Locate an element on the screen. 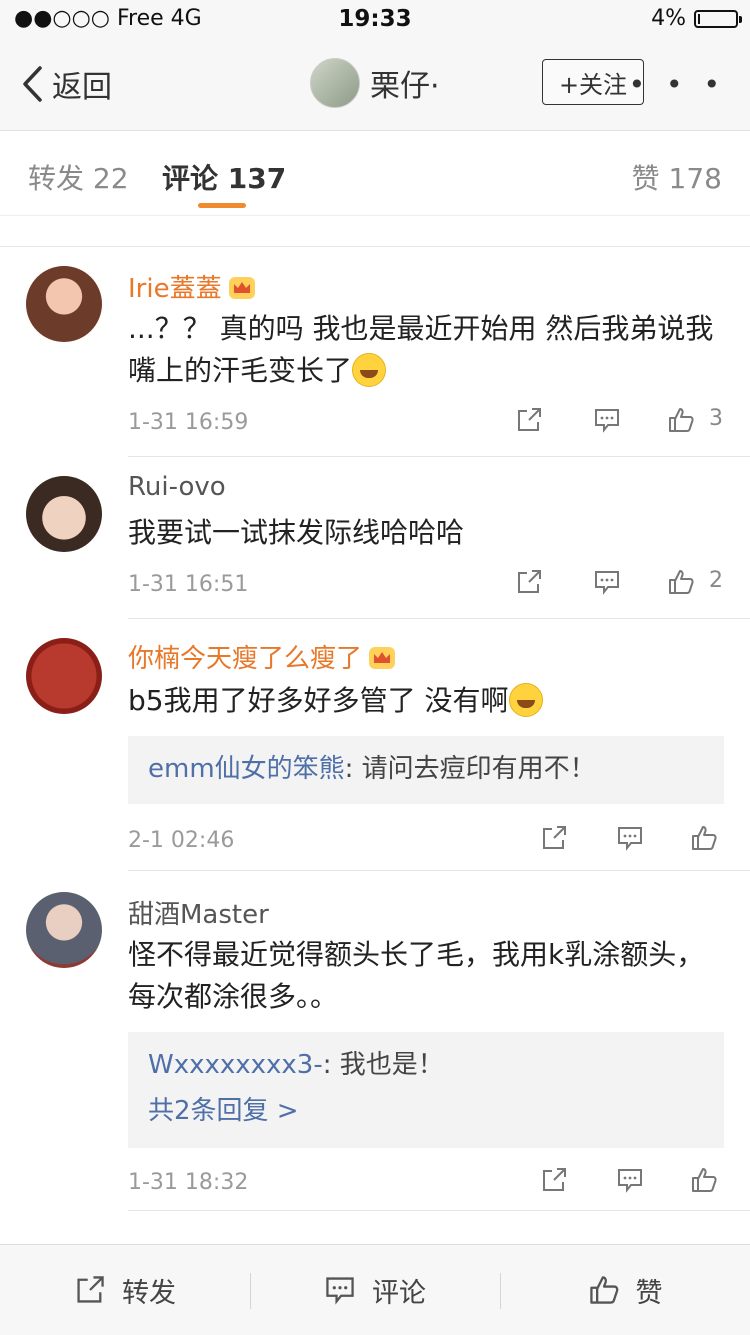 The width and height of the screenshot is (750, 1335). reply-quote: emm仙女的笨熊: 请问去痘印有用不！ is located at coordinates (426, 770).